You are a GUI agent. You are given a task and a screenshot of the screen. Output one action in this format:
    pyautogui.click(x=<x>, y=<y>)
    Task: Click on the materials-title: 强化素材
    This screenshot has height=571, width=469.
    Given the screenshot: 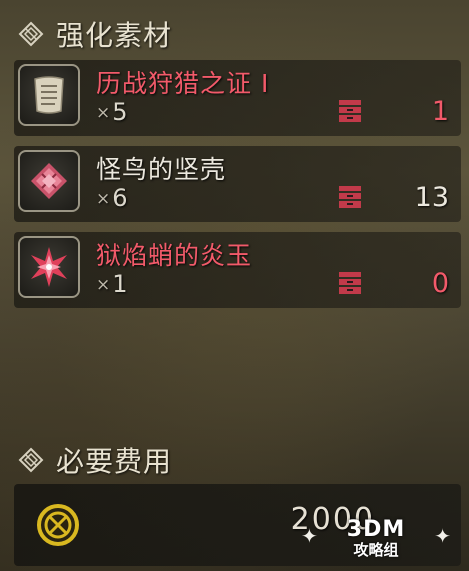 What is the action you would take?
    pyautogui.click(x=114, y=35)
    